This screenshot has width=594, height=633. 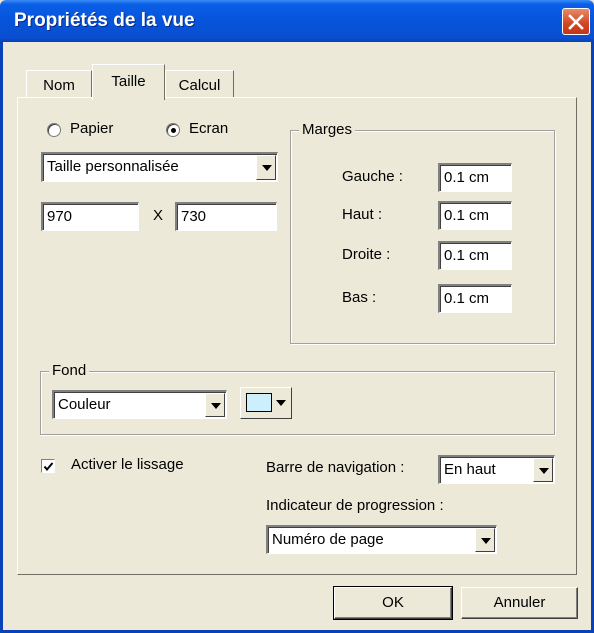 What do you see at coordinates (158, 215) in the screenshot?
I see `times-label: X` at bounding box center [158, 215].